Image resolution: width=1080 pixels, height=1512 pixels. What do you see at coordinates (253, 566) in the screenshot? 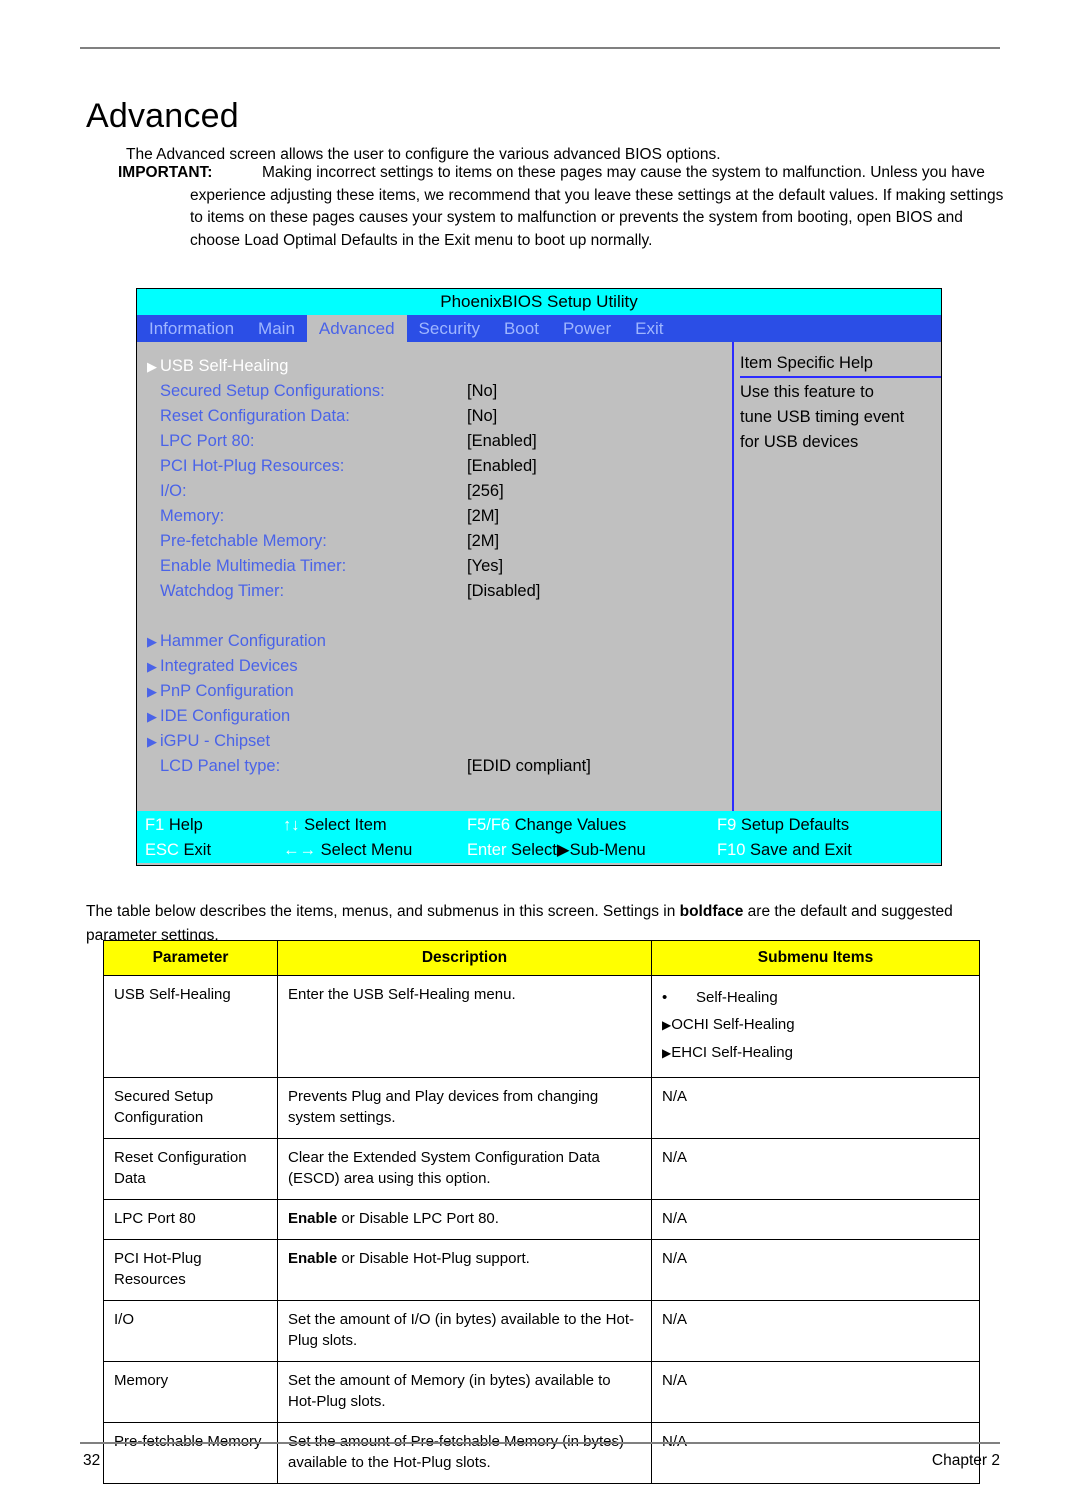
I see `bios-option-label: Enable Multimedia Timer:` at bounding box center [253, 566].